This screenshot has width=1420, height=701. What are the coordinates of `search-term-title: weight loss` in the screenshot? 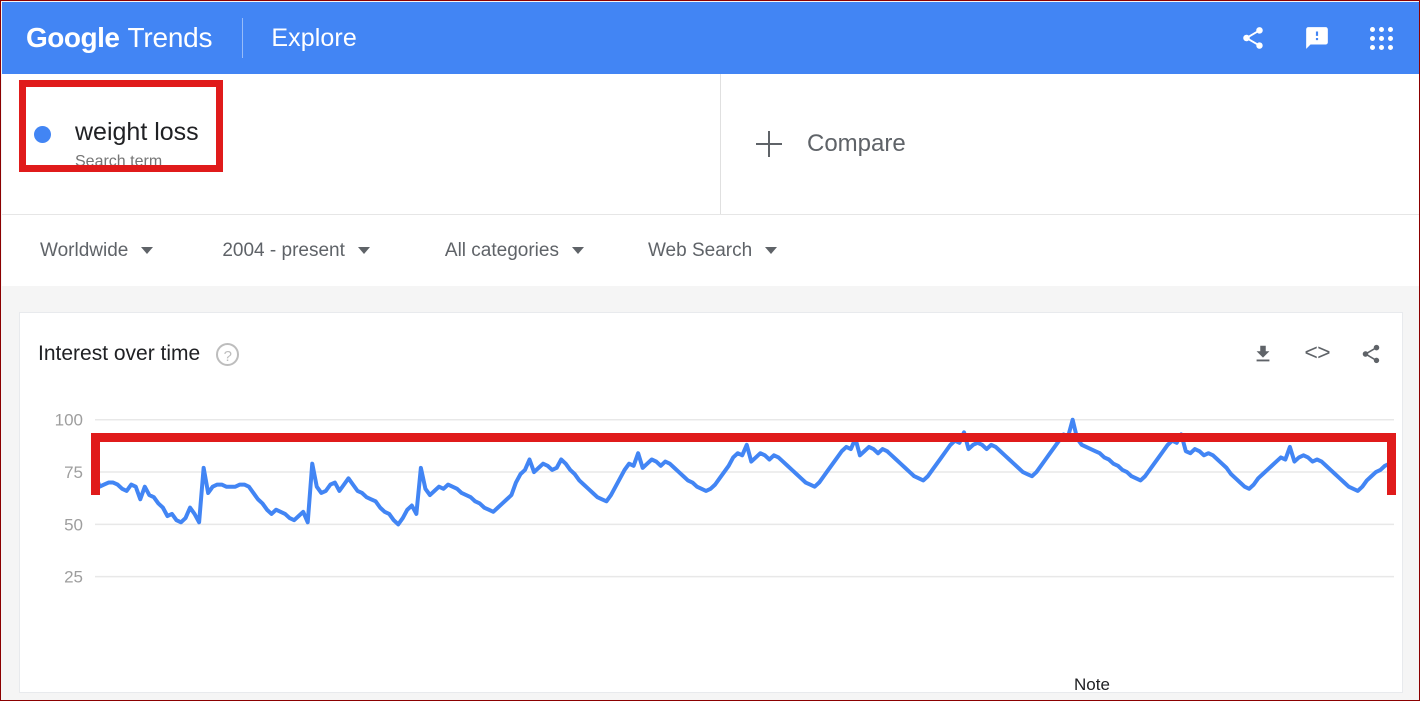 It's located at (137, 132).